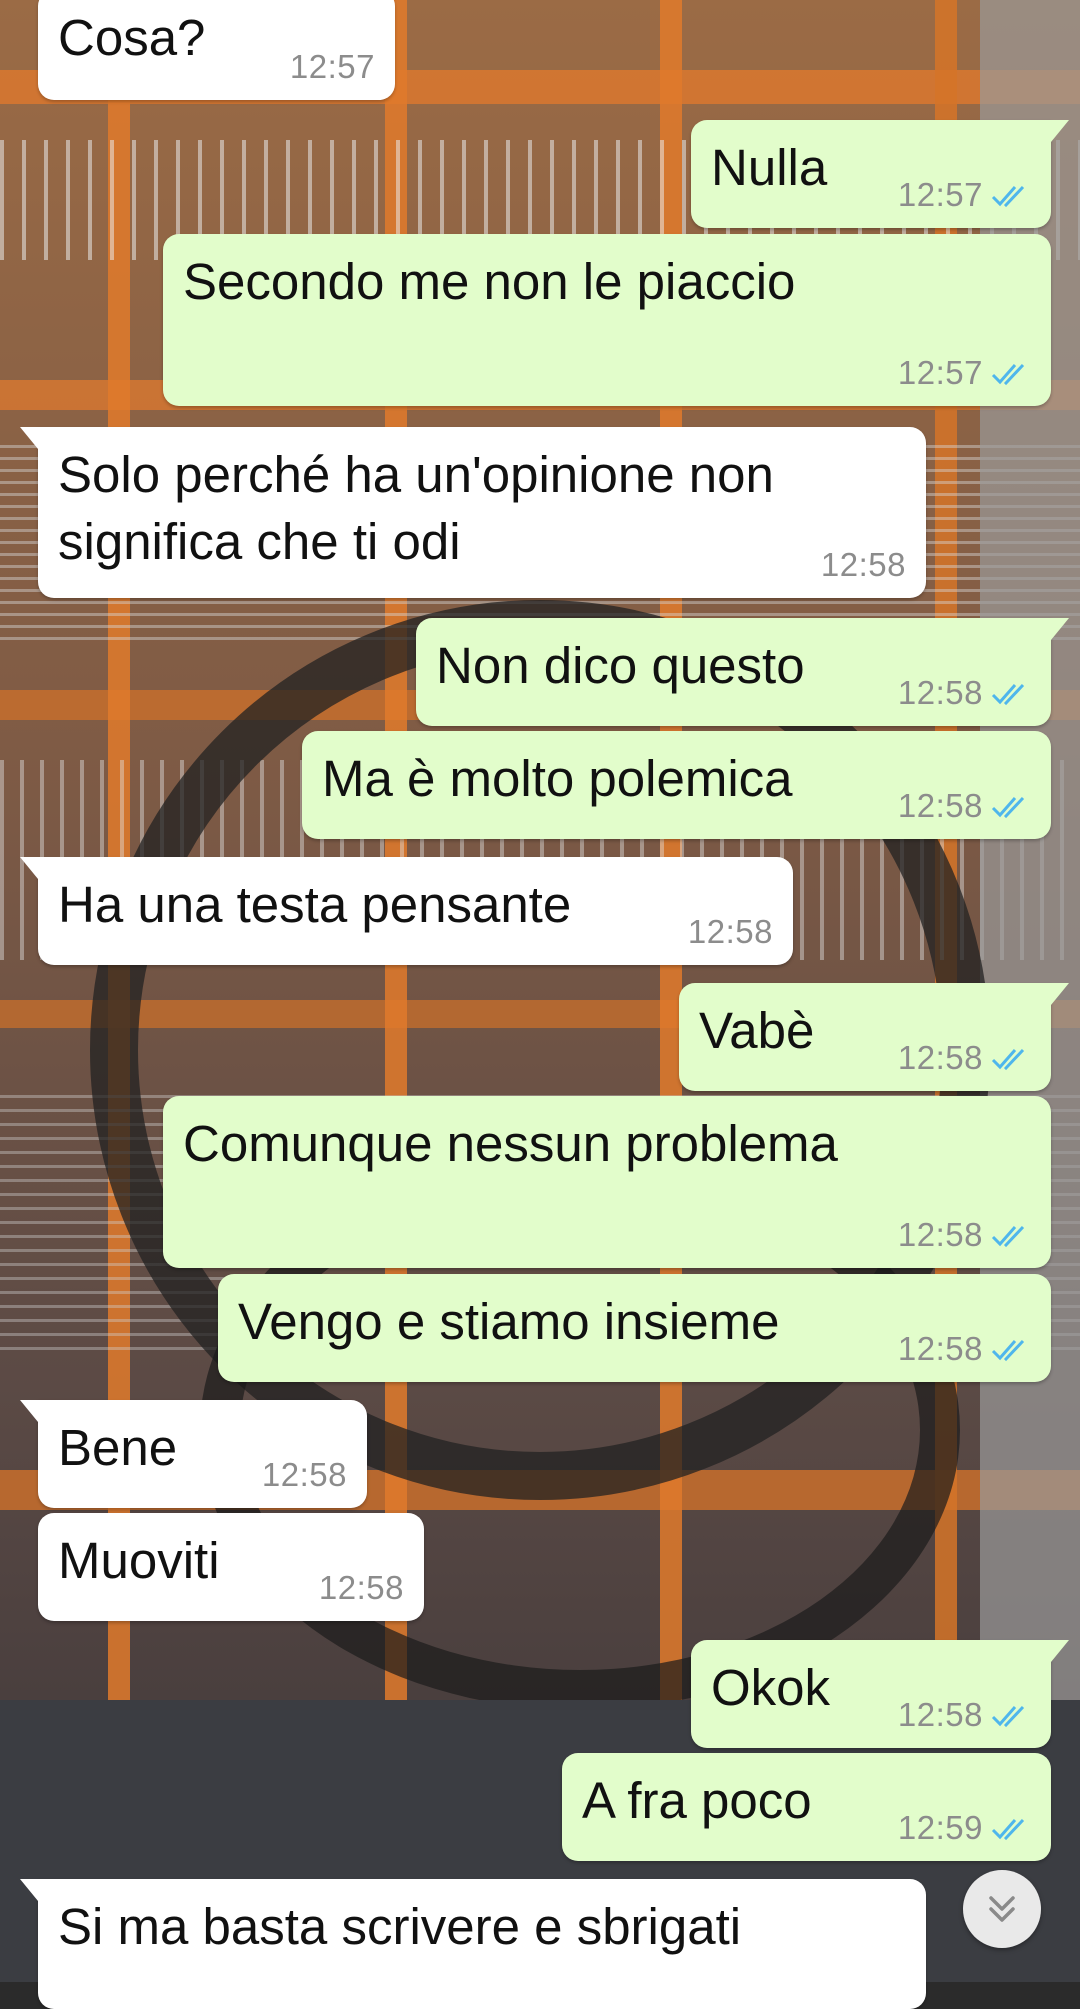 Image resolution: width=1080 pixels, height=2009 pixels. I want to click on message-text: Bene, so click(118, 1447).